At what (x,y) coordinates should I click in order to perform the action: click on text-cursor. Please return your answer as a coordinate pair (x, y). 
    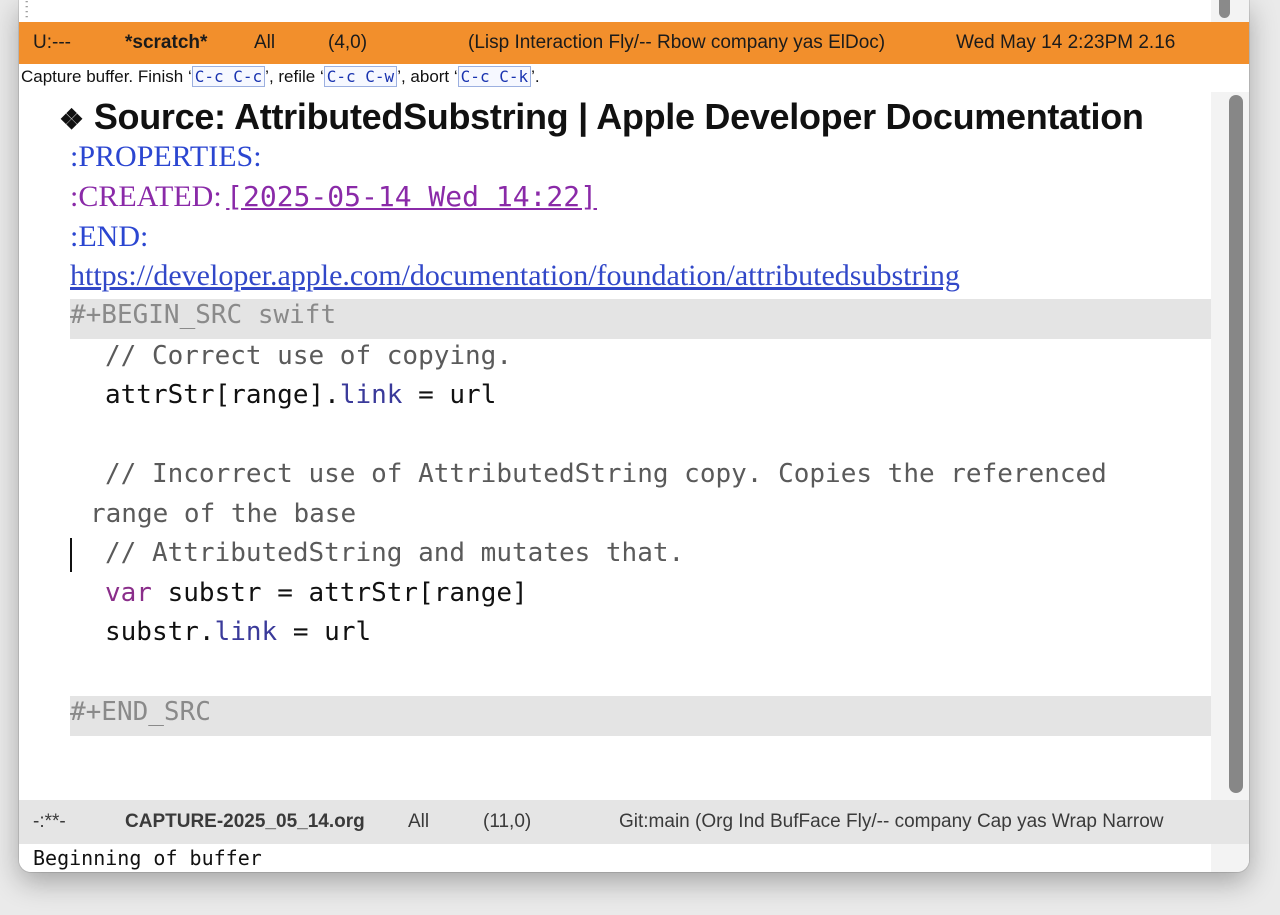
    Looking at the image, I should click on (71, 555).